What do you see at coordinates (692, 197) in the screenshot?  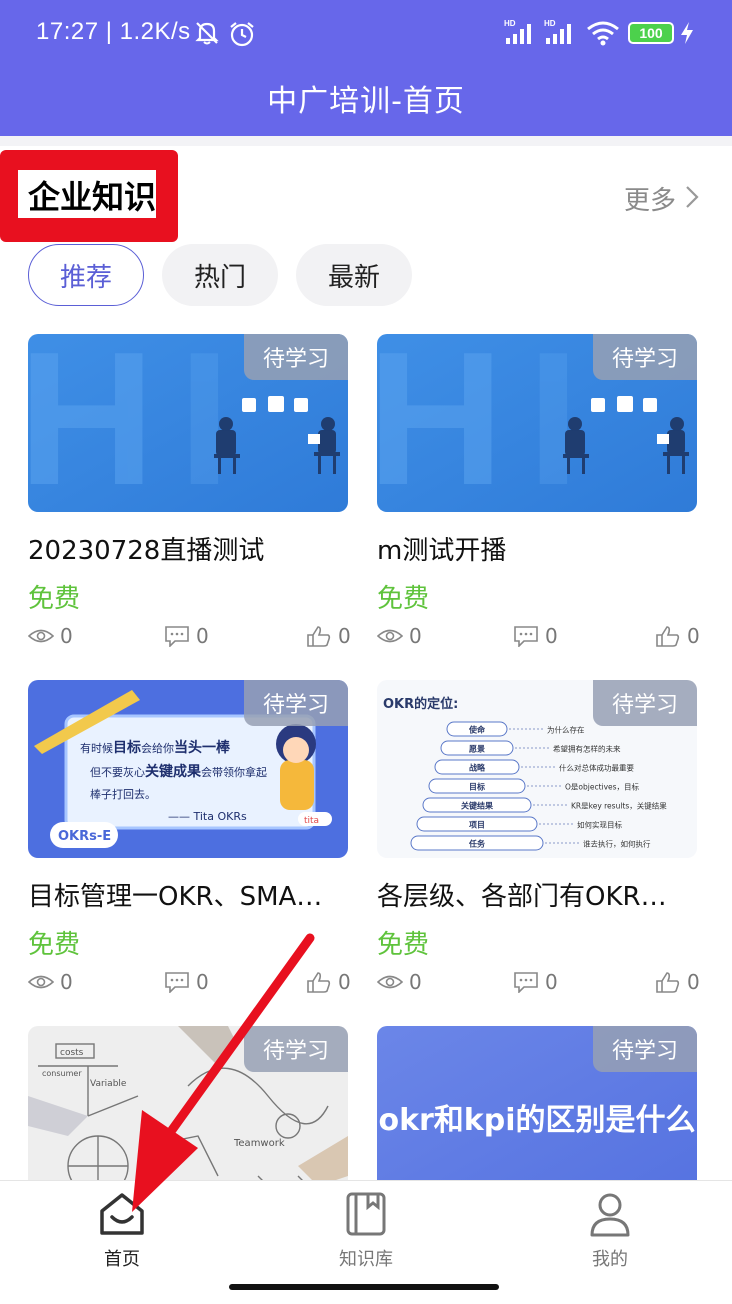 I see `chevron-right-icon` at bounding box center [692, 197].